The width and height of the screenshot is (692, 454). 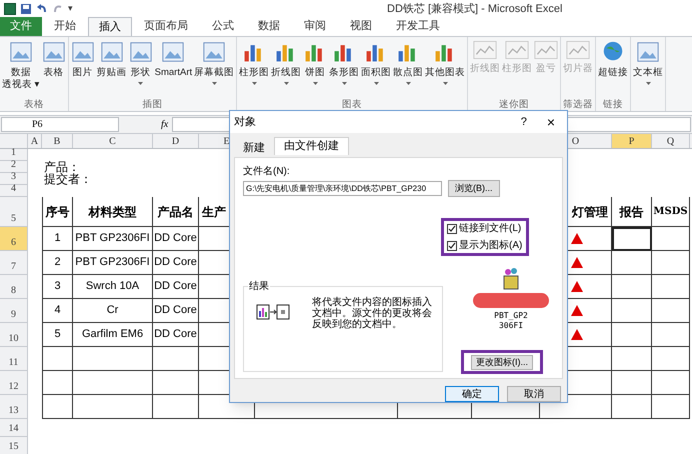 What do you see at coordinates (57, 239) in the screenshot?
I see `table-cell: 1` at bounding box center [57, 239].